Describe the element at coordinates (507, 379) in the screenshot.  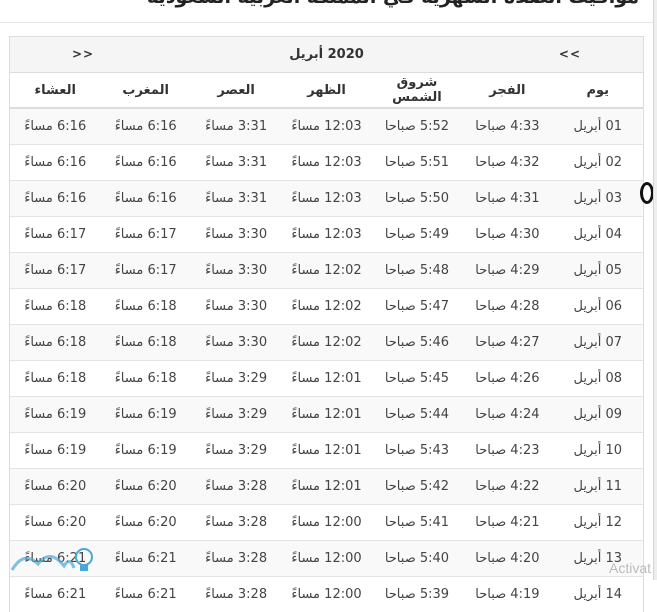
I see `cell-fajr: 4:26 صباحا` at that location.